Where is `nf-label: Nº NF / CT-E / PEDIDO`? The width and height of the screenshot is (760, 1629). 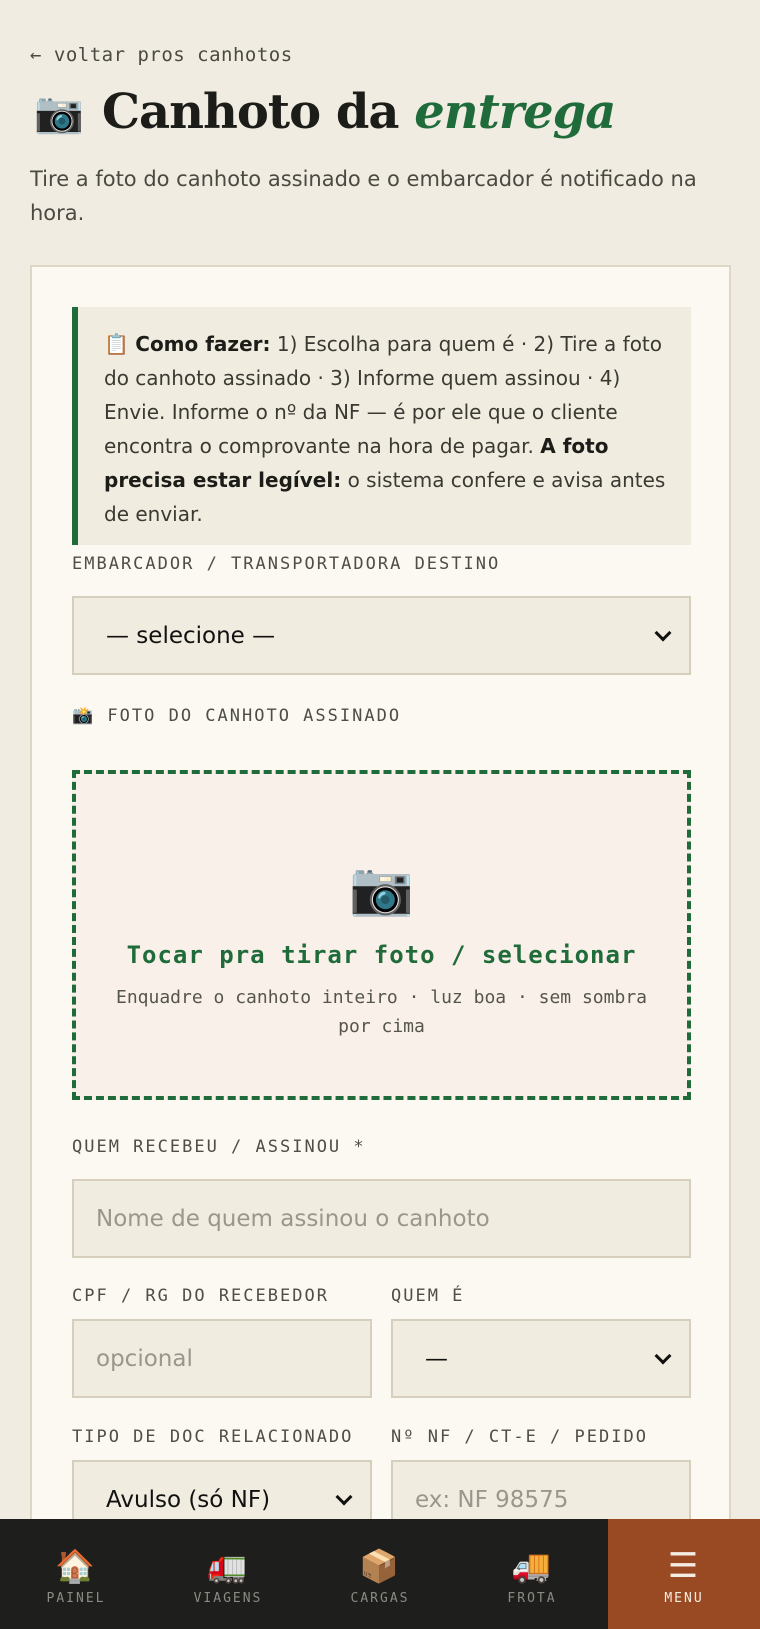
nf-label: Nº NF / CT-E / PEDIDO is located at coordinates (519, 1437).